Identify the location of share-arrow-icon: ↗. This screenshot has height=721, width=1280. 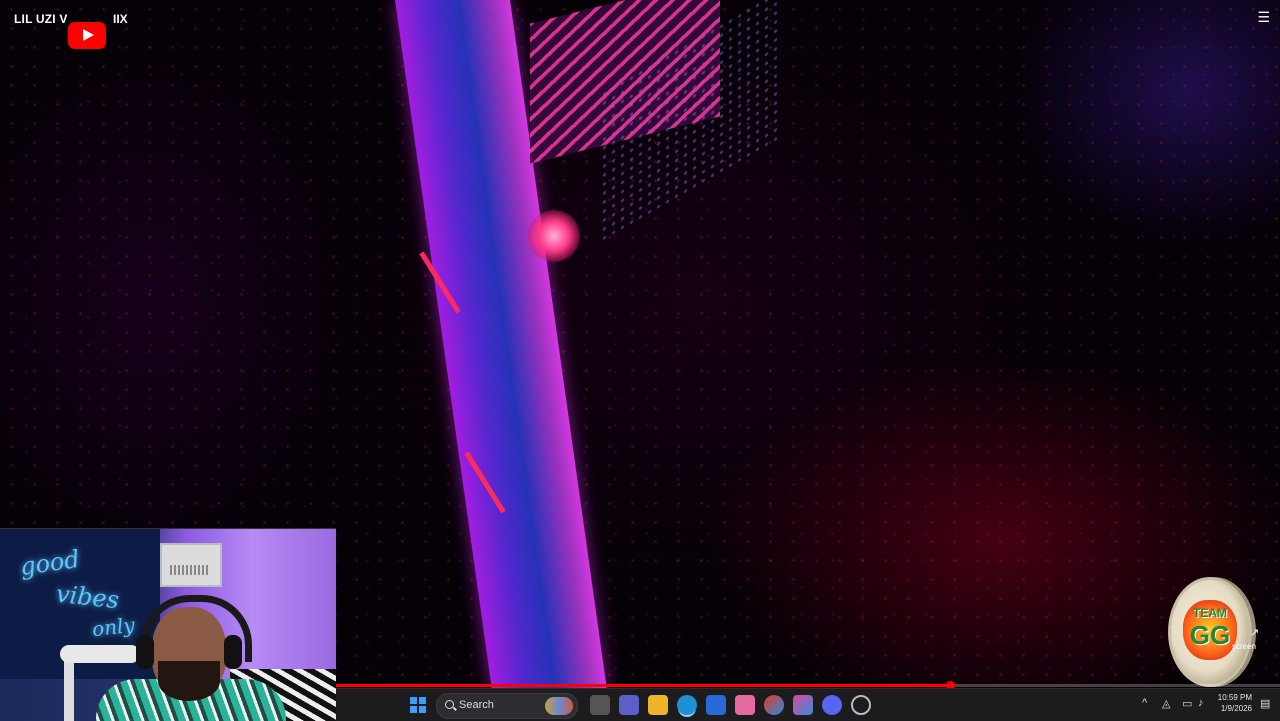
(1254, 633).